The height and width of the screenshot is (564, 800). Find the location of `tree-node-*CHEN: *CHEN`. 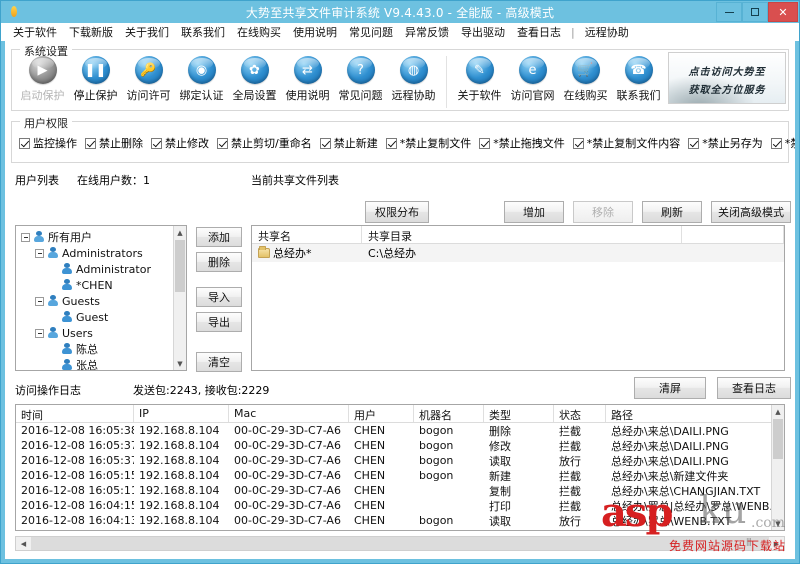

tree-node-*CHEN: *CHEN is located at coordinates (97, 285).